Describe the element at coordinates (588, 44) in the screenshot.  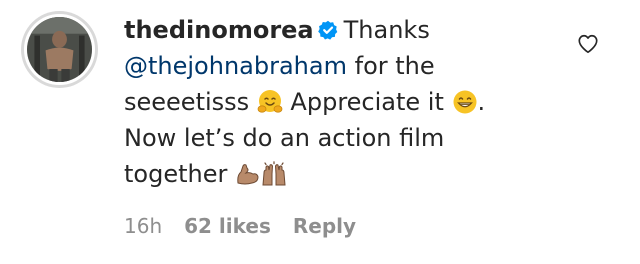
I see `heart-outline-icon` at that location.